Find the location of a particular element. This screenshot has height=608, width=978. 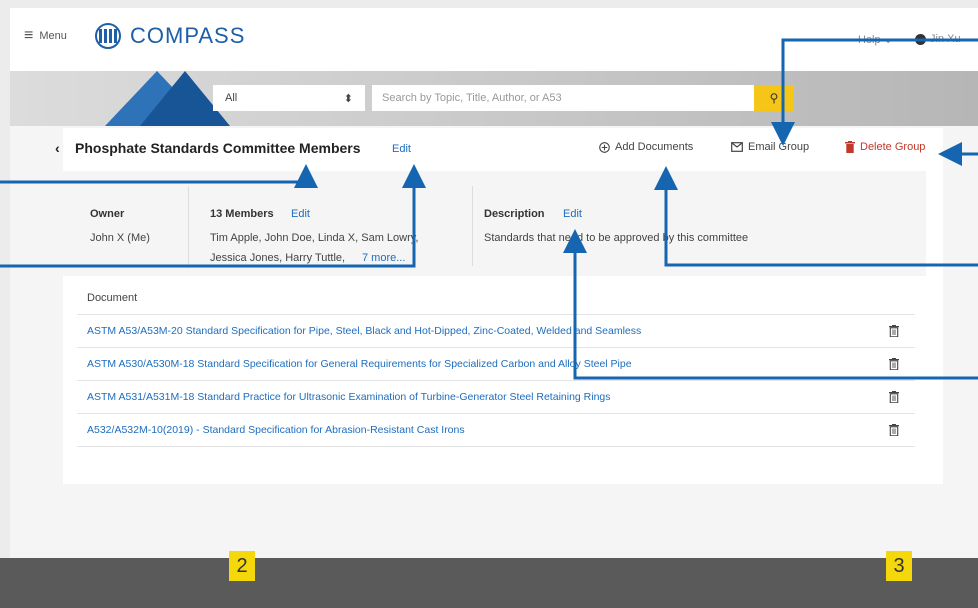

add-documents-button: Add Documents is located at coordinates (646, 147).